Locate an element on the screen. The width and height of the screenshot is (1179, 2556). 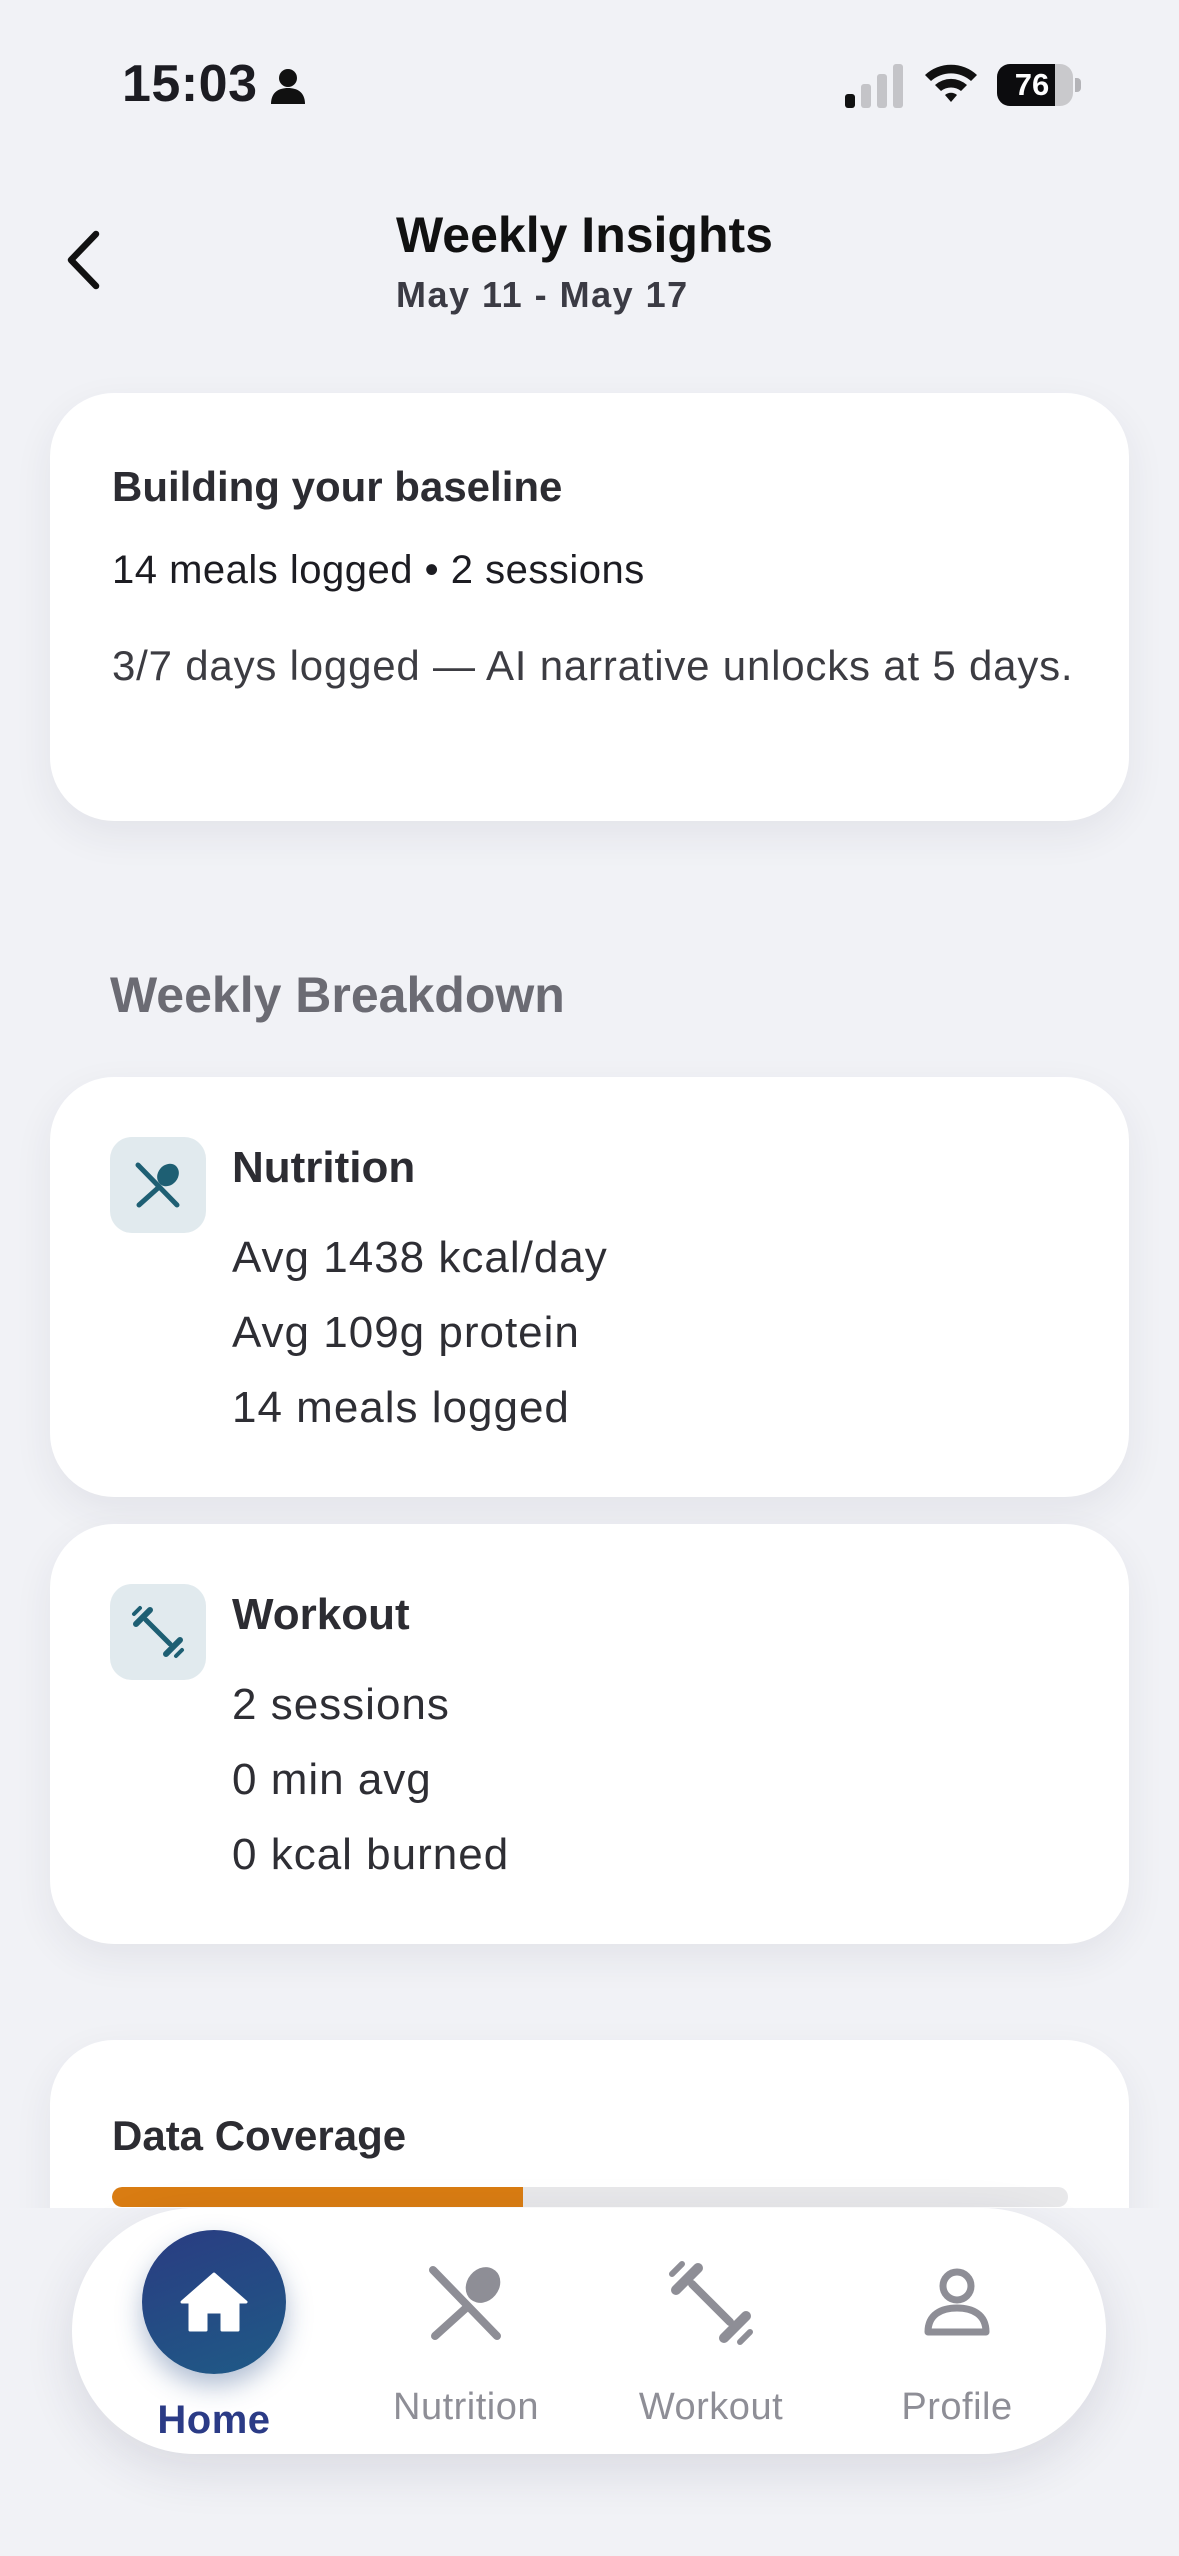
workout-stat-sessions: 2 sessions is located at coordinates (341, 1704).